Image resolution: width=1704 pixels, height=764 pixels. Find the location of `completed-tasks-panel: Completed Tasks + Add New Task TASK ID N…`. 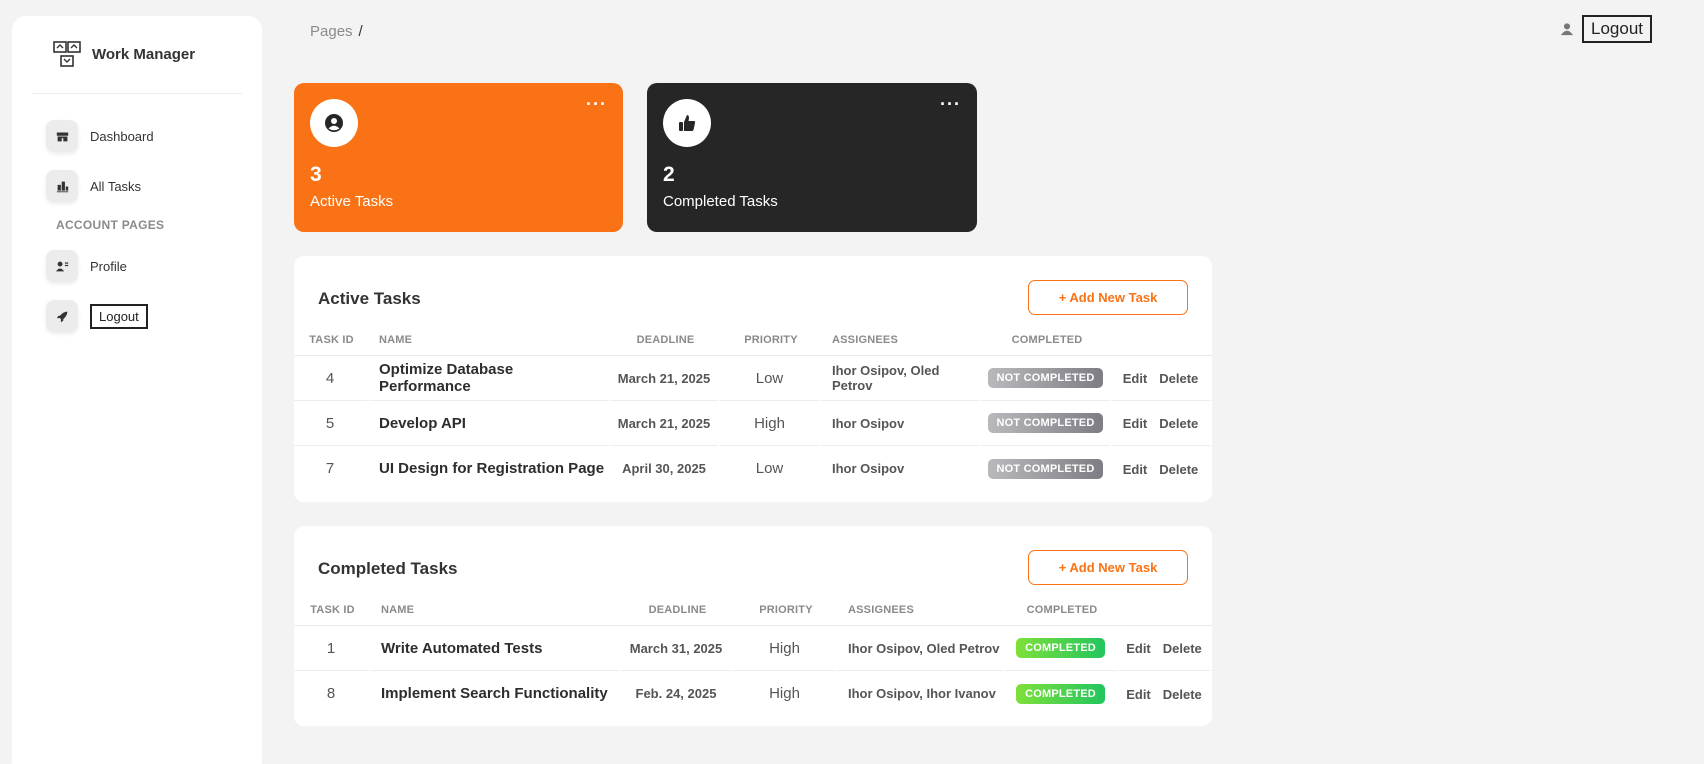

completed-tasks-panel: Completed Tasks + Add New Task TASK ID N… is located at coordinates (753, 626).